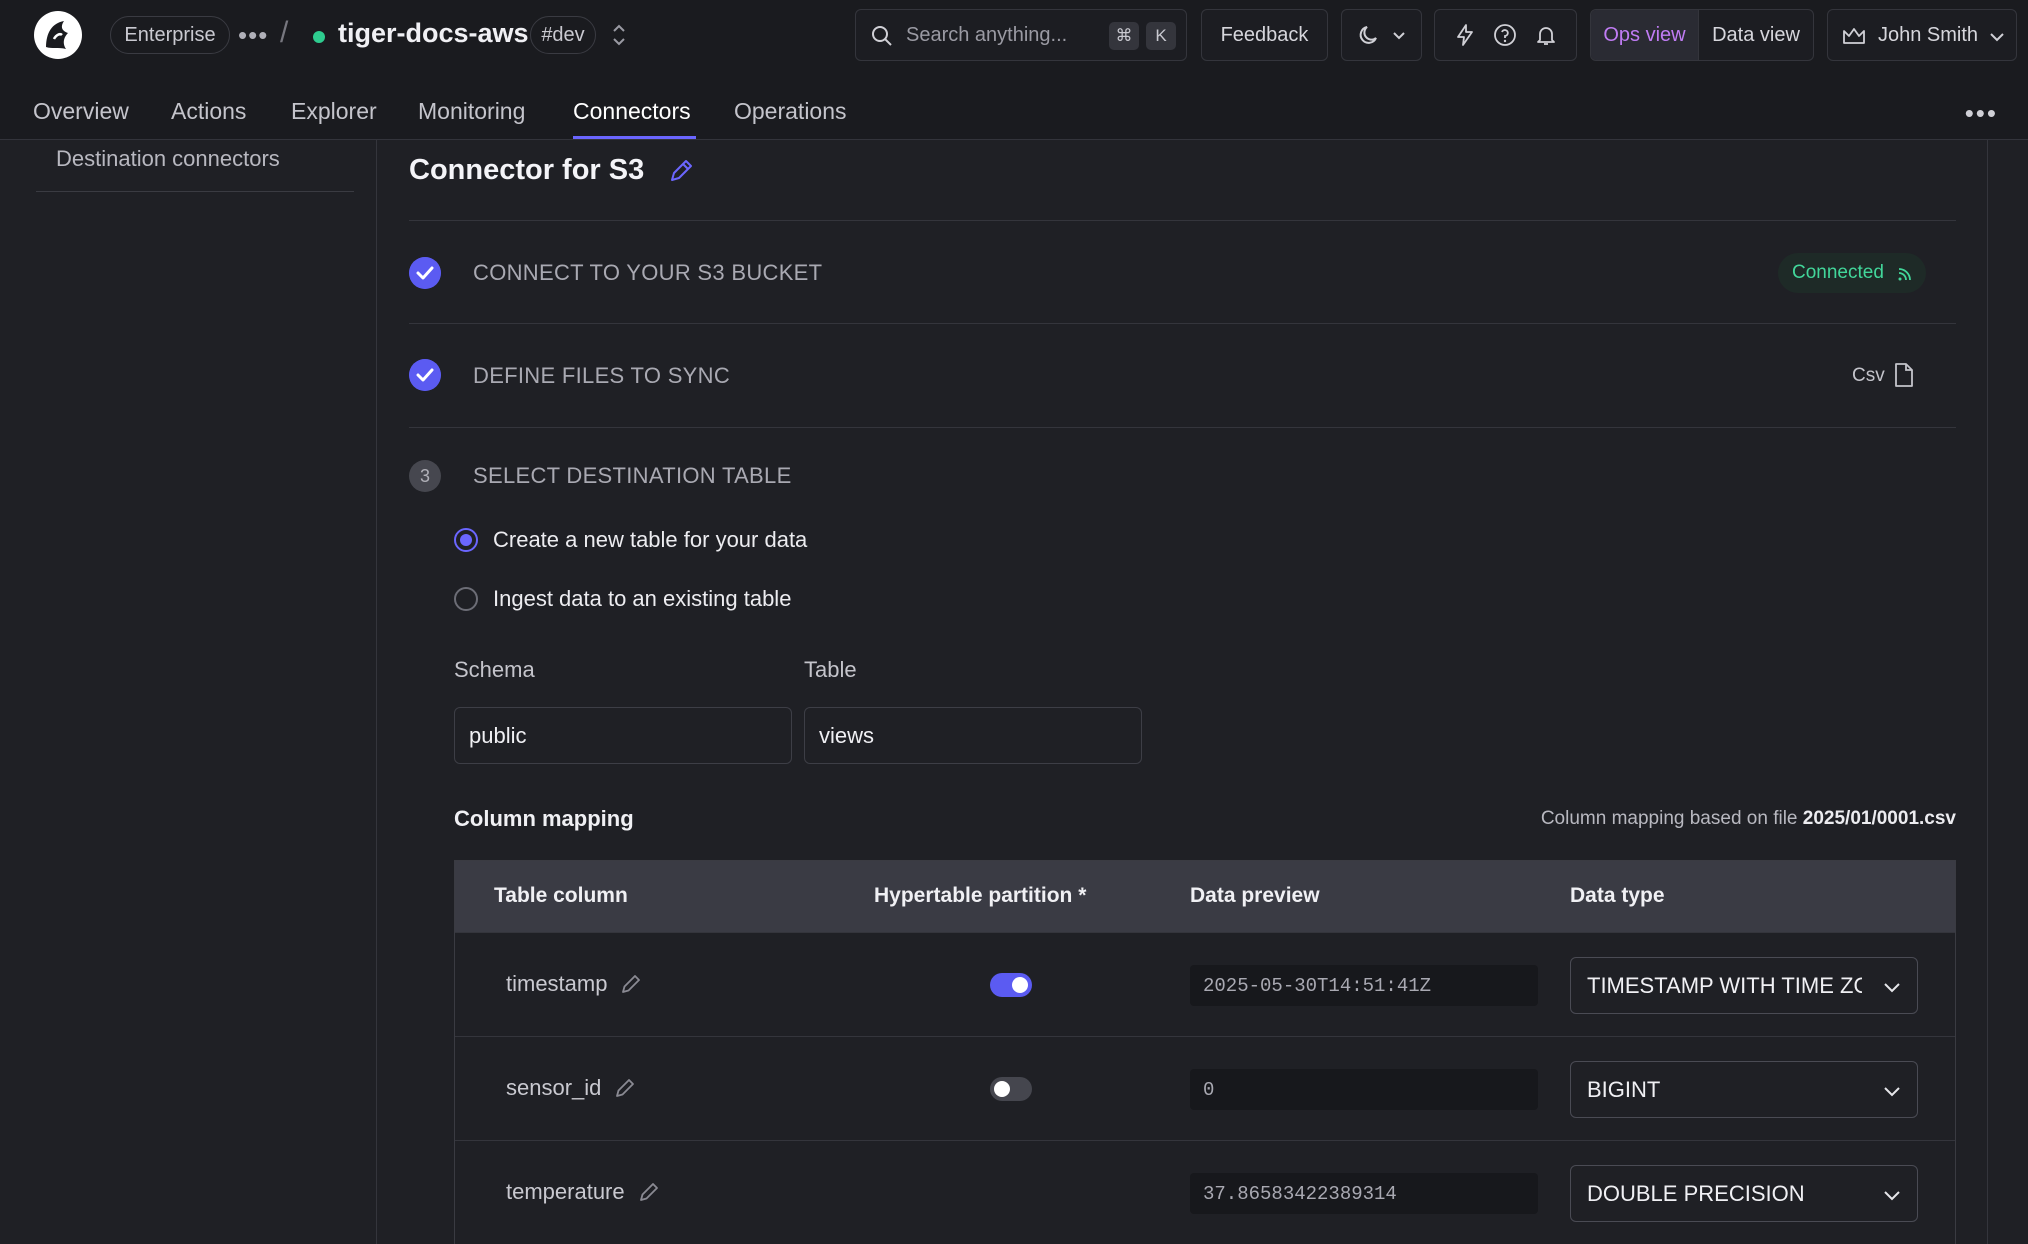  I want to click on signal-icon, so click(1904, 274).